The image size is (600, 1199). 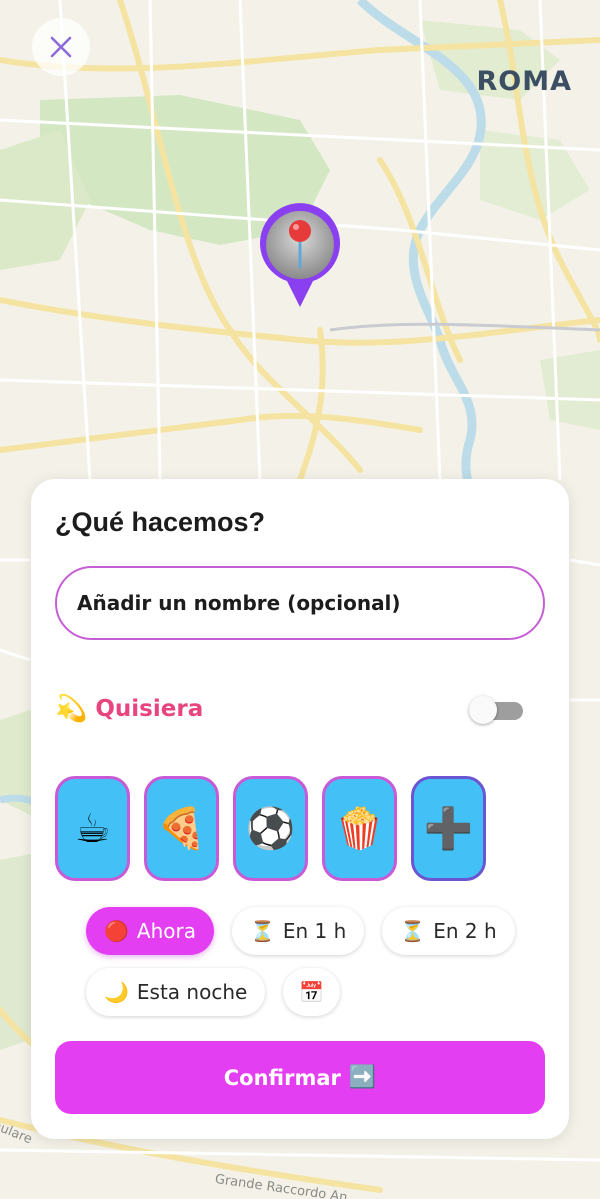 I want to click on name-input, so click(x=300, y=603).